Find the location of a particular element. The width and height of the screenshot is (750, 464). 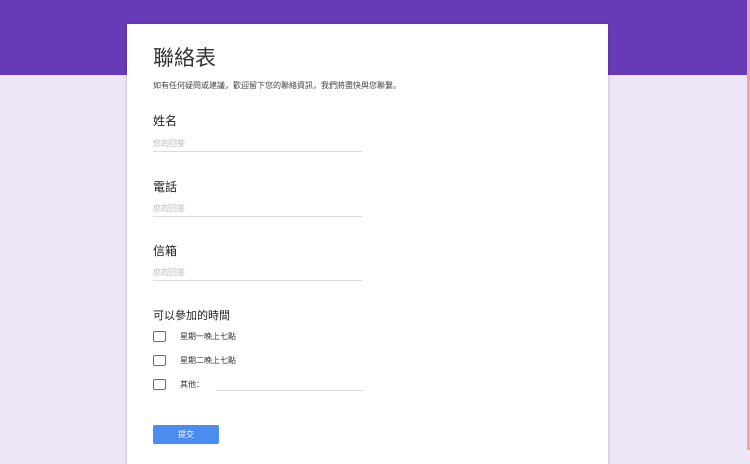

checkbox-option-monday: 星期一晚上七點 is located at coordinates (194, 336).